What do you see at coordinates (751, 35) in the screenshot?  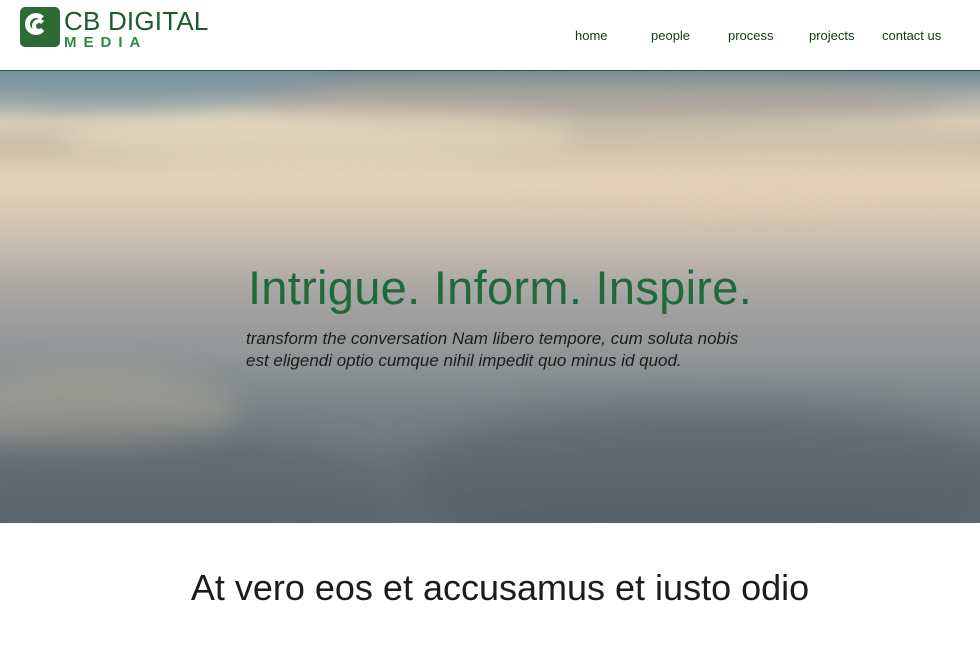 I see `nav-item-process: process` at bounding box center [751, 35].